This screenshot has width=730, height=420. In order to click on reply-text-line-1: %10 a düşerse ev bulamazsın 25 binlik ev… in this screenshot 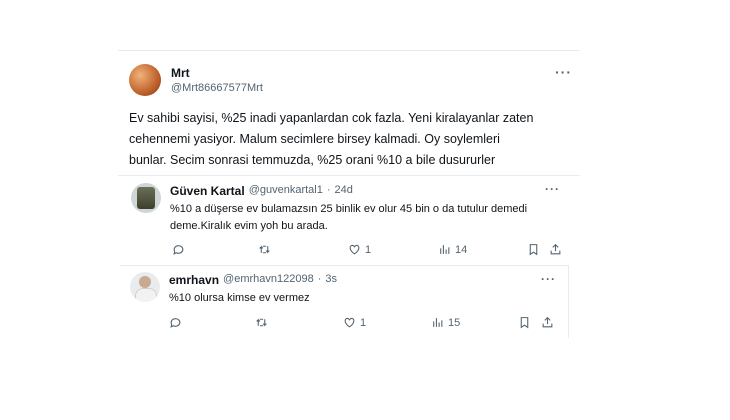, I will do `click(349, 209)`.